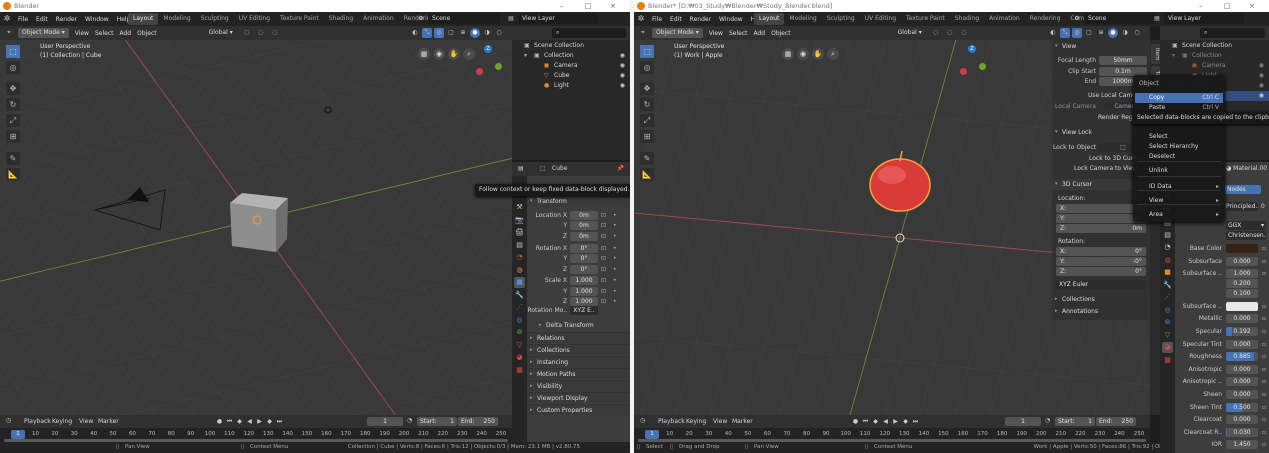  Describe the element at coordinates (571, 56) in the screenshot. I see `outliner-item-collection: ▾ ▣ Collection ◉` at that location.